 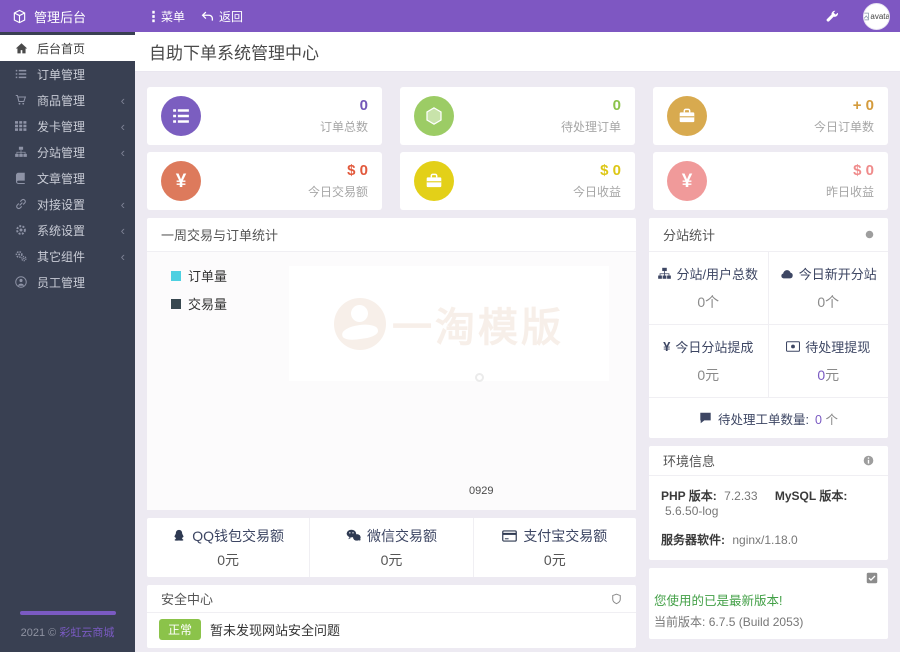 What do you see at coordinates (478, 327) in the screenshot?
I see `watermark-text: 一淘模版` at bounding box center [478, 327].